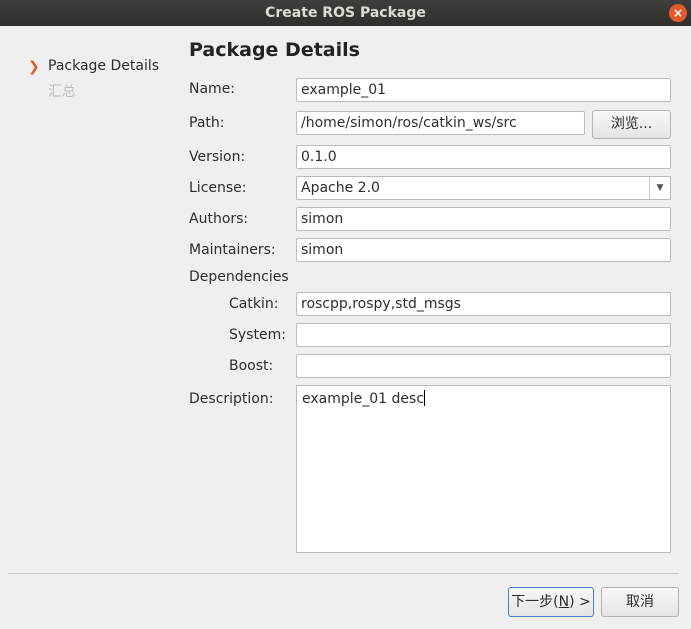 This screenshot has width=691, height=629. Describe the element at coordinates (62, 92) in the screenshot. I see `nav-item-label: 汇总` at that location.